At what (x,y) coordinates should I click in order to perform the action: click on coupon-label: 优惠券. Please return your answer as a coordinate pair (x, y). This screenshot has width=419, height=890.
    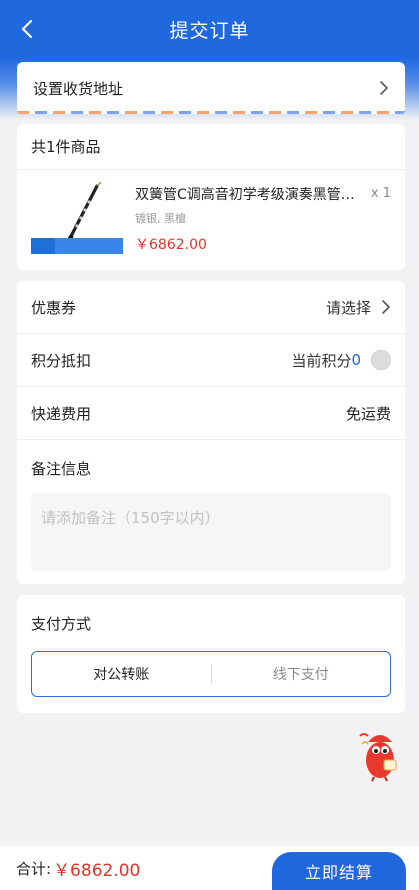
    Looking at the image, I should click on (54, 307).